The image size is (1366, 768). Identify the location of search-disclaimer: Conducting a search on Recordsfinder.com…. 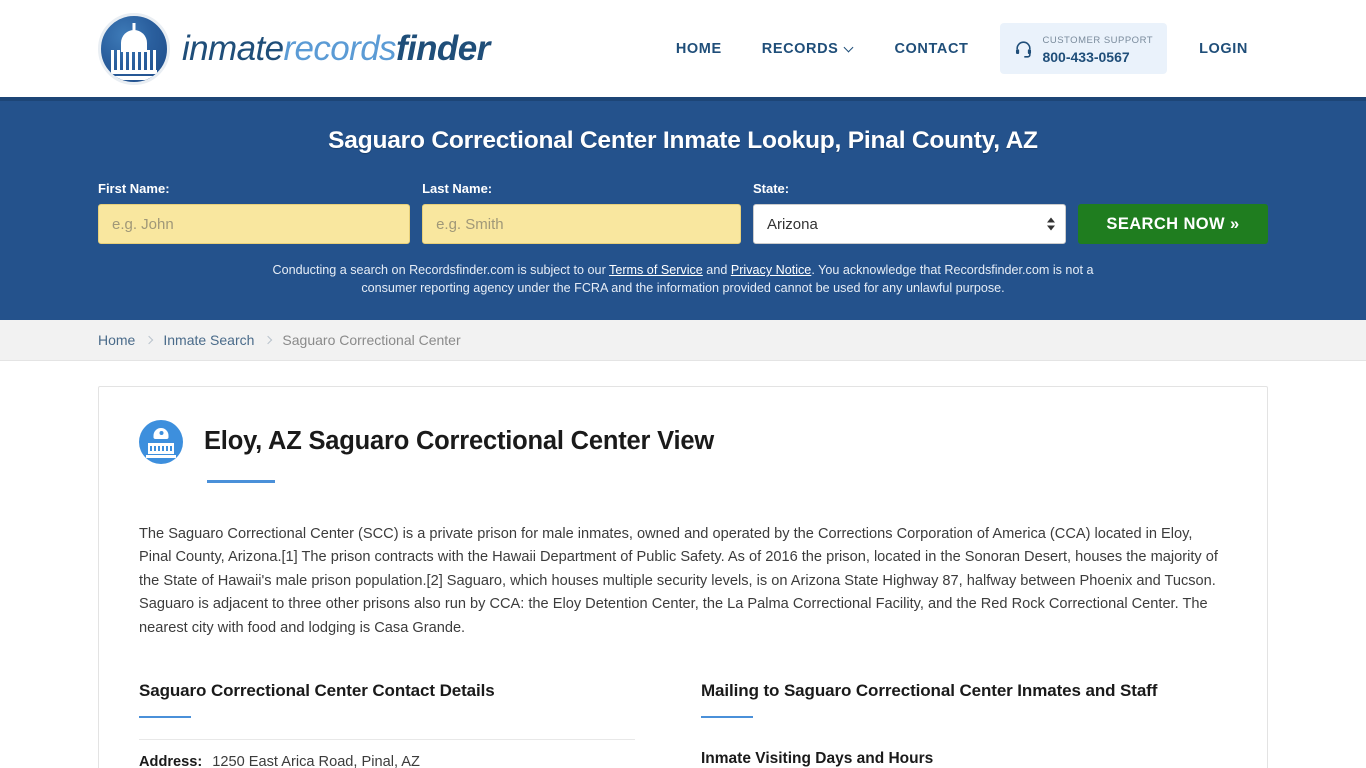
(683, 279).